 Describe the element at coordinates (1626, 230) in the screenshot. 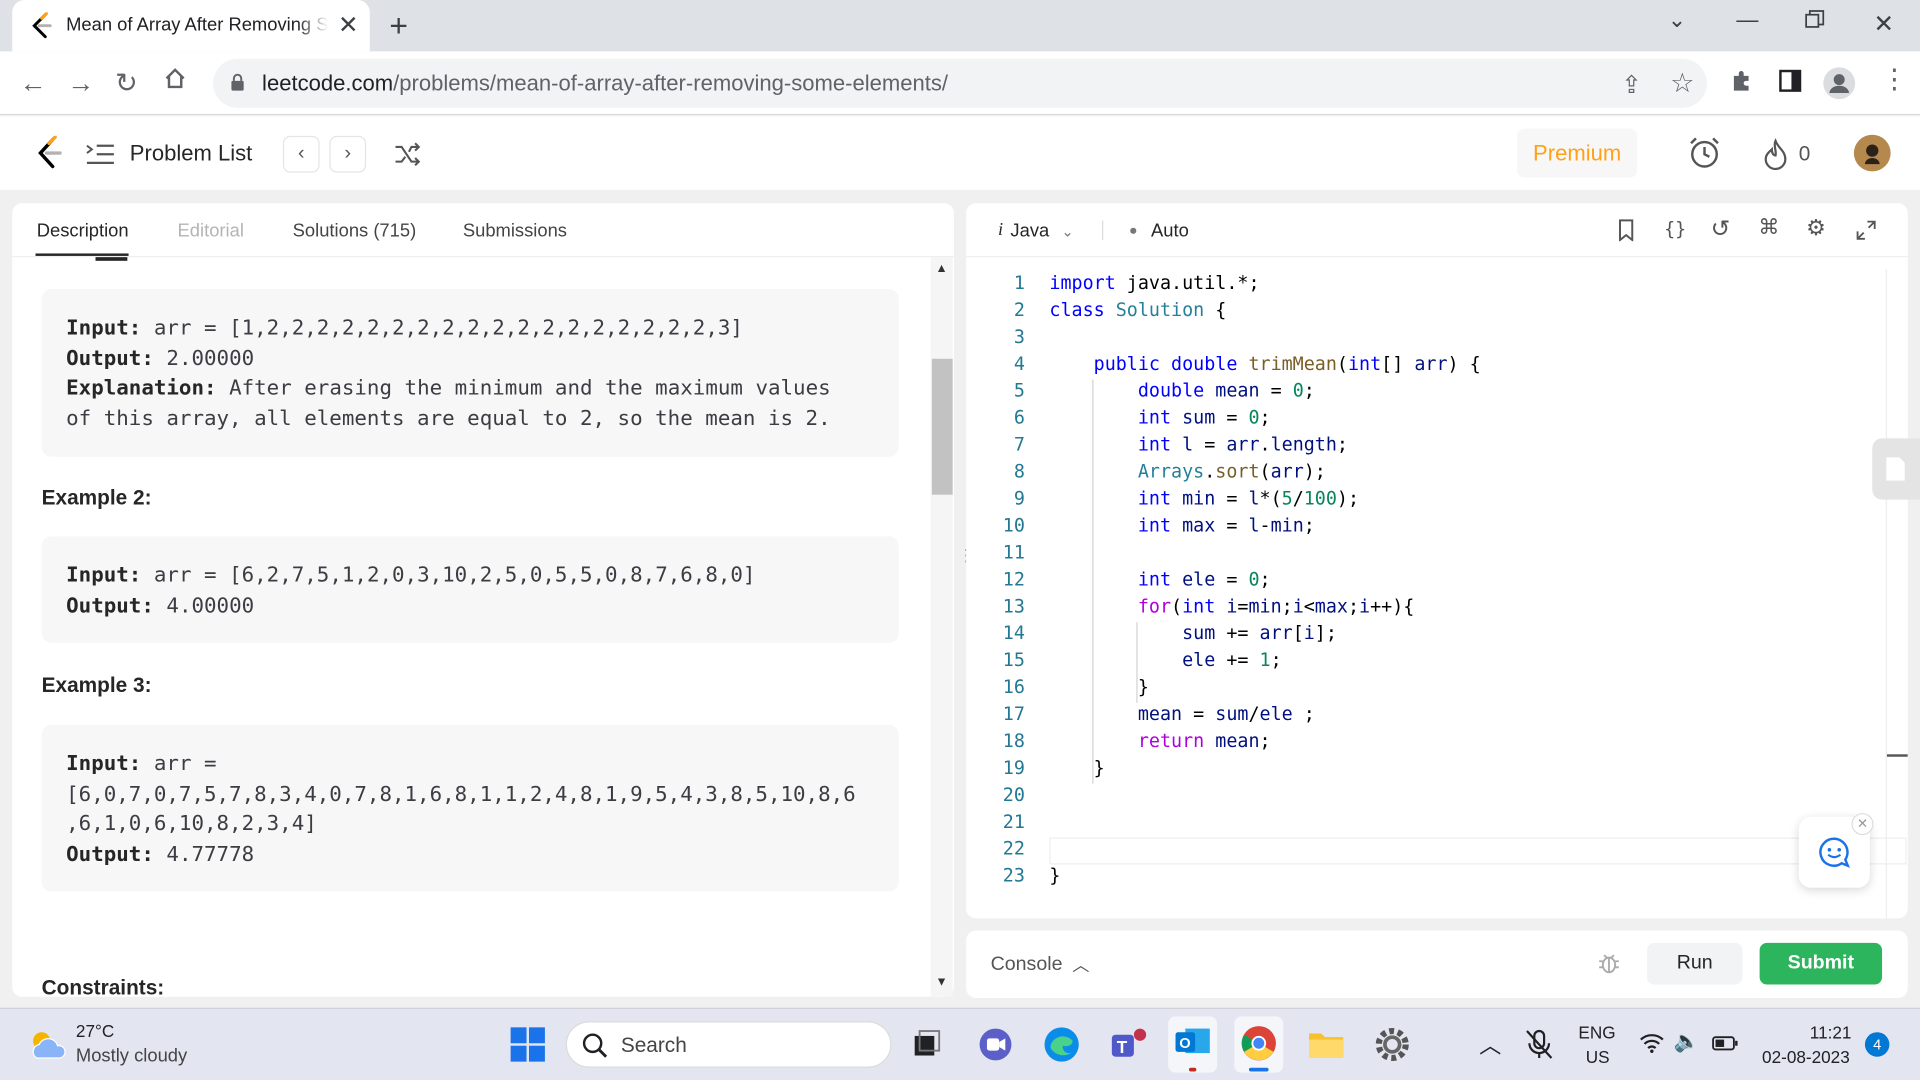

I see `bookmark-icon` at that location.